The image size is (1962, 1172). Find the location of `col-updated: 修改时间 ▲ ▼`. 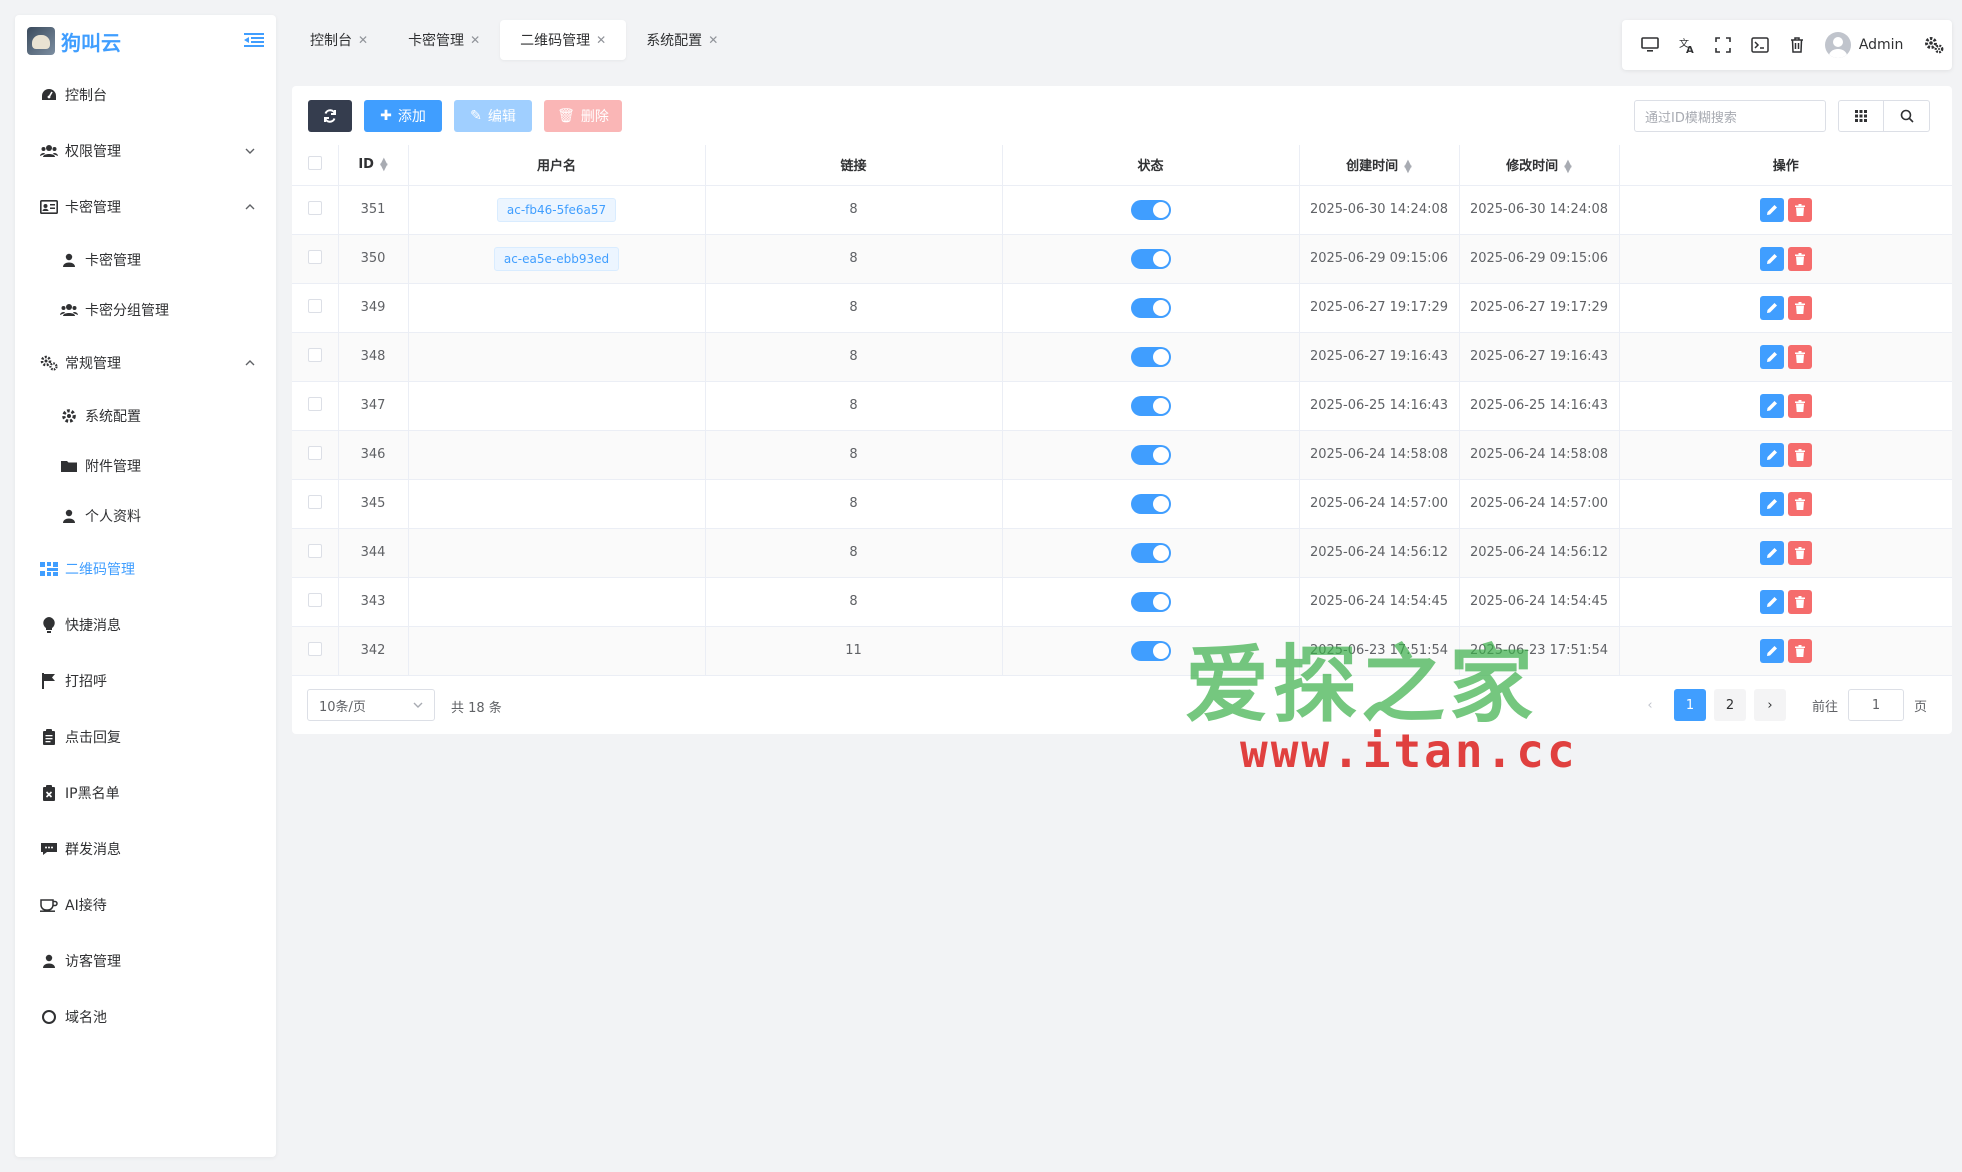

col-updated: 修改时间 ▲ ▼ is located at coordinates (1538, 165).